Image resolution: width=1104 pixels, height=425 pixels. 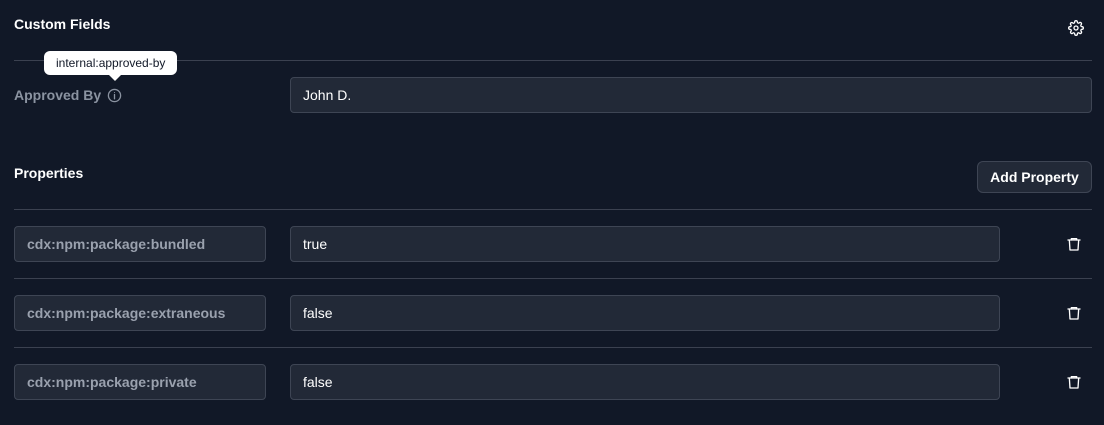 What do you see at coordinates (114, 95) in the screenshot?
I see `info-icon` at bounding box center [114, 95].